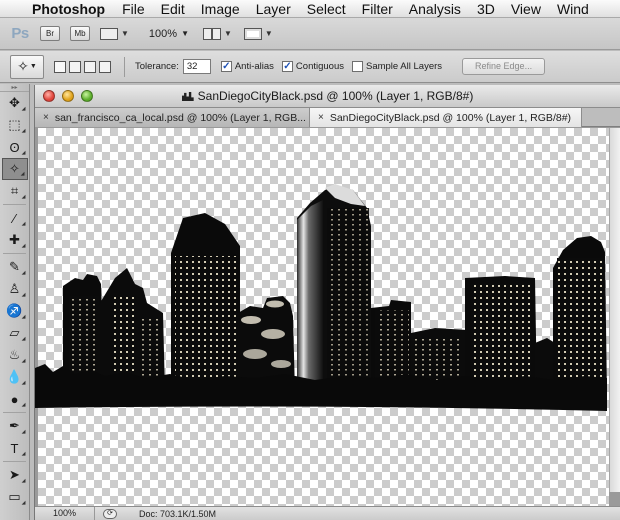 Image resolution: width=620 pixels, height=520 pixels. What do you see at coordinates (110, 513) in the screenshot?
I see `status-info-icon: ⟳` at bounding box center [110, 513].